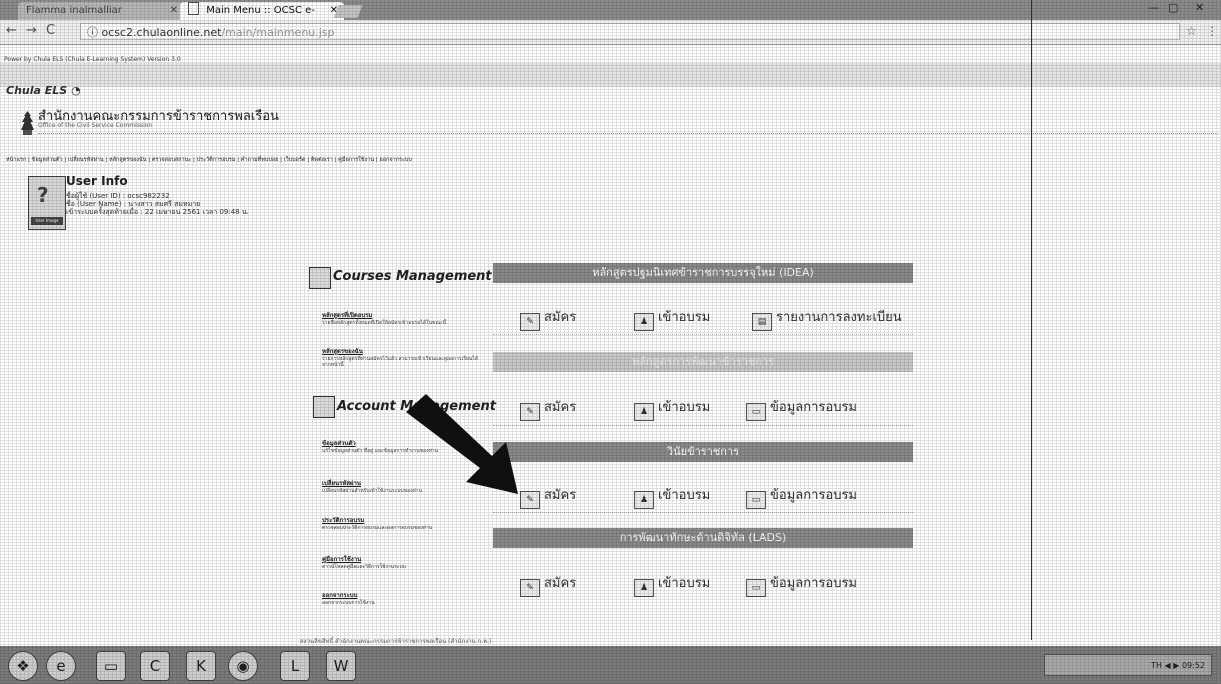  What do you see at coordinates (74, 10) in the screenshot?
I see `tab-title: Flamma inalmalliar` at bounding box center [74, 10].